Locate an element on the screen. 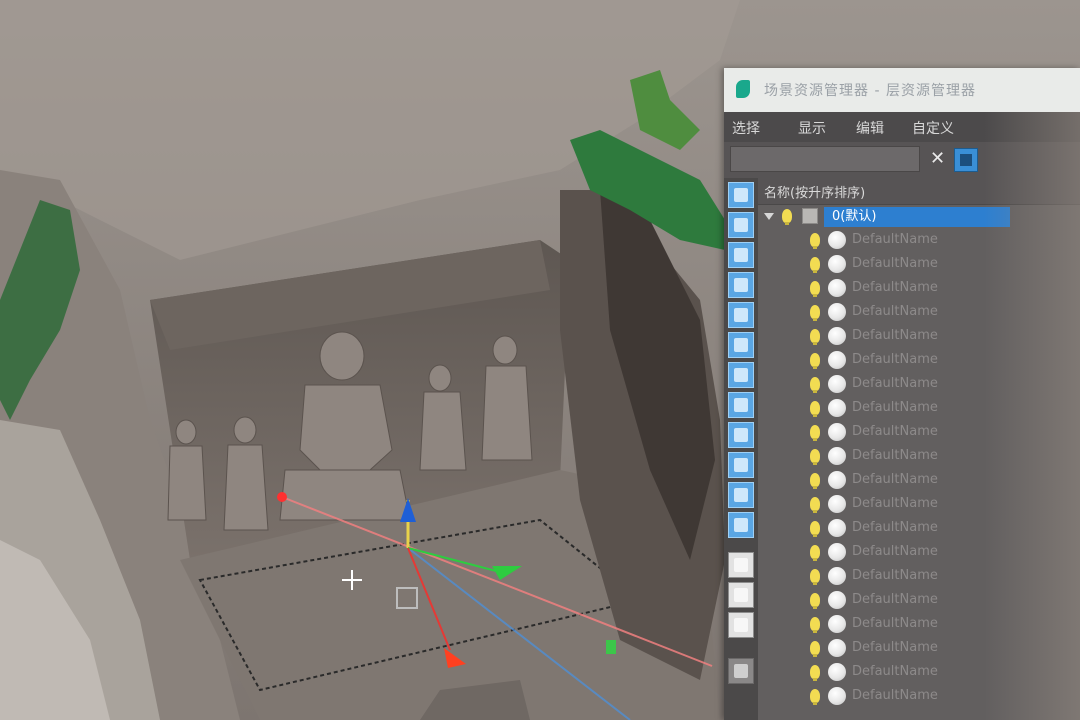 The height and width of the screenshot is (720, 1080). sphere-filter-icon is located at coordinates (741, 195).